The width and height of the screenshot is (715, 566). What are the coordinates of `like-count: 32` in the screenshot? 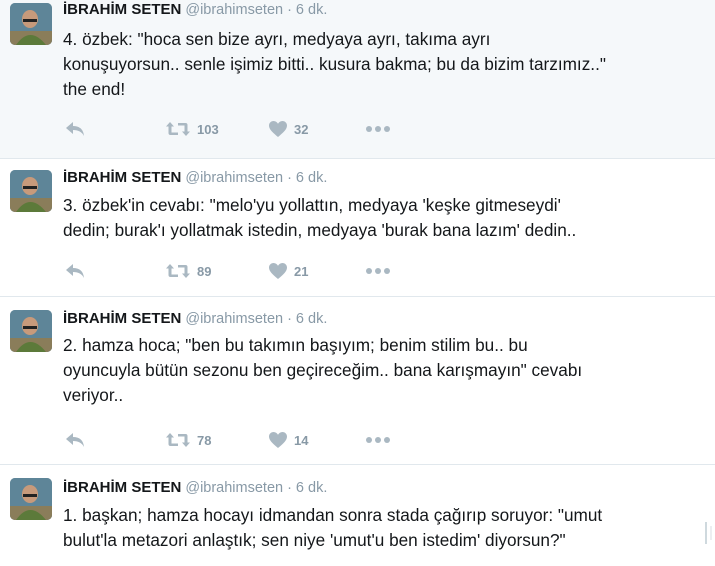 It's located at (301, 129).